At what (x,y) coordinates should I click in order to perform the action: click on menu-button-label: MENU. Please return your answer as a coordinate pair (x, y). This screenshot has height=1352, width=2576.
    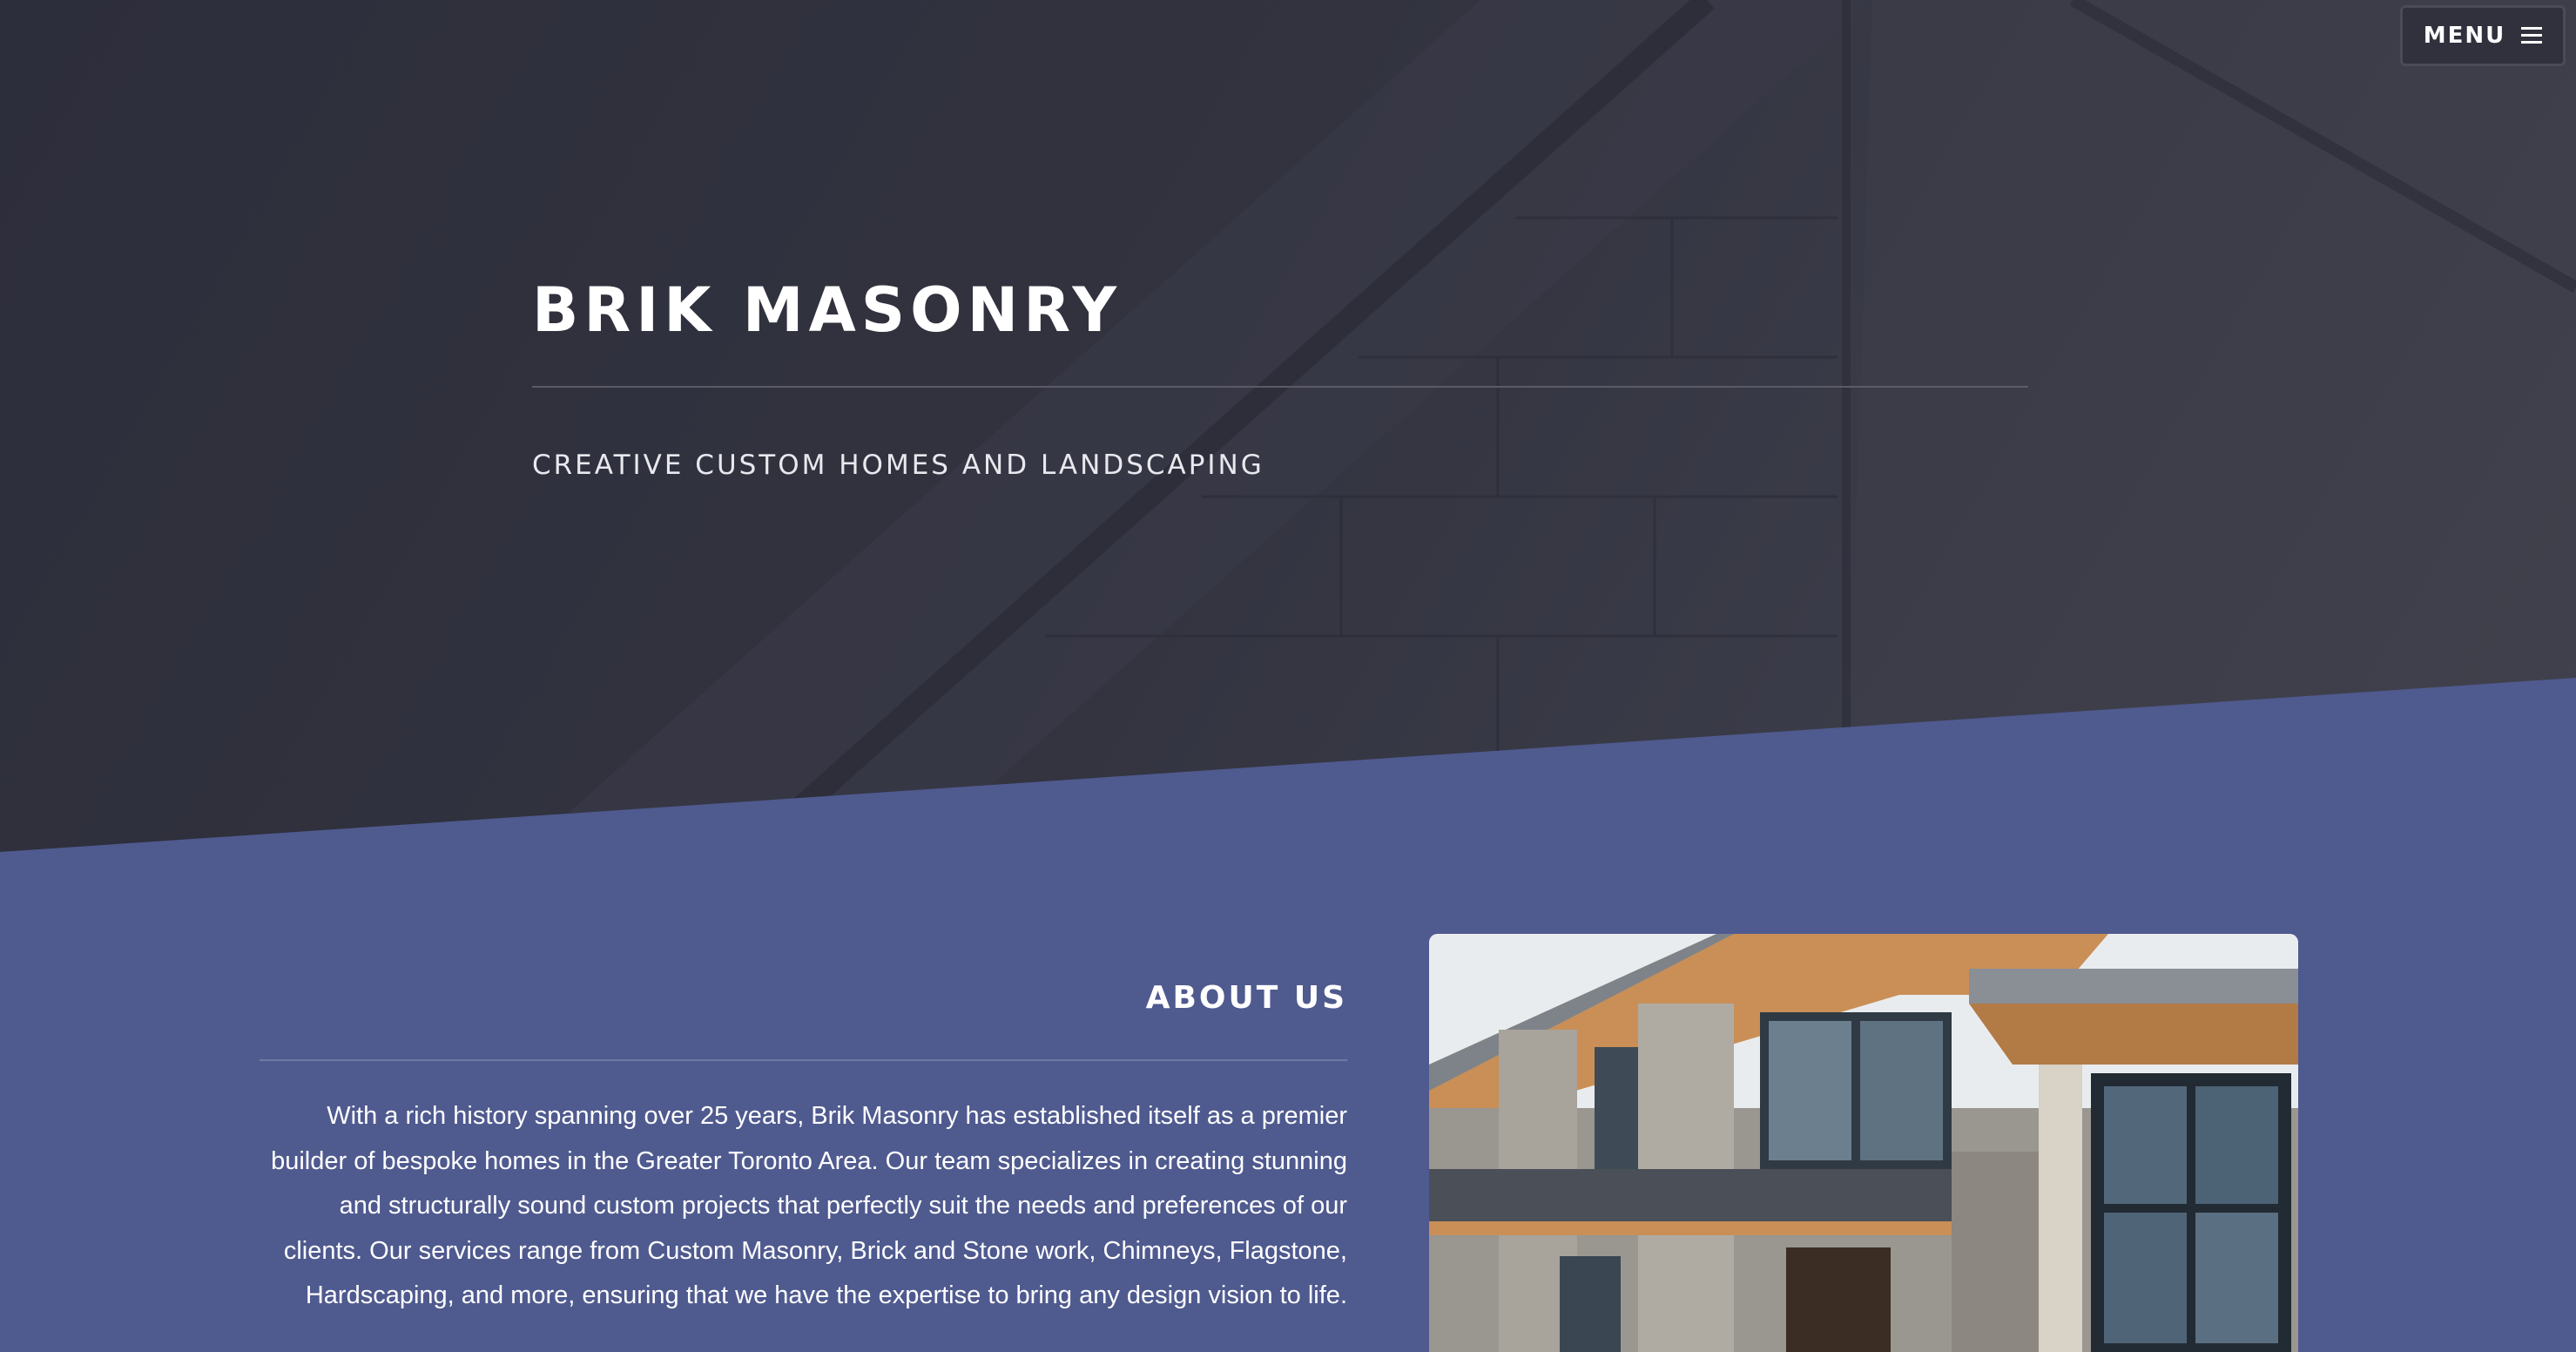
    Looking at the image, I should click on (2465, 36).